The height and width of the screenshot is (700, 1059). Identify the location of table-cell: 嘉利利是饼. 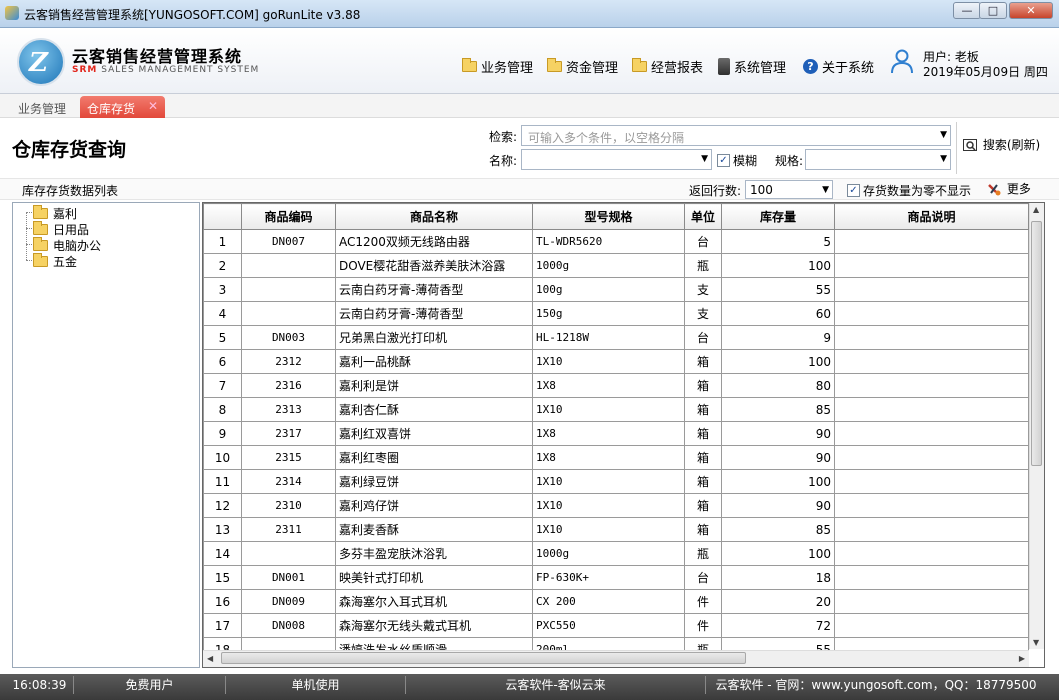
(434, 385).